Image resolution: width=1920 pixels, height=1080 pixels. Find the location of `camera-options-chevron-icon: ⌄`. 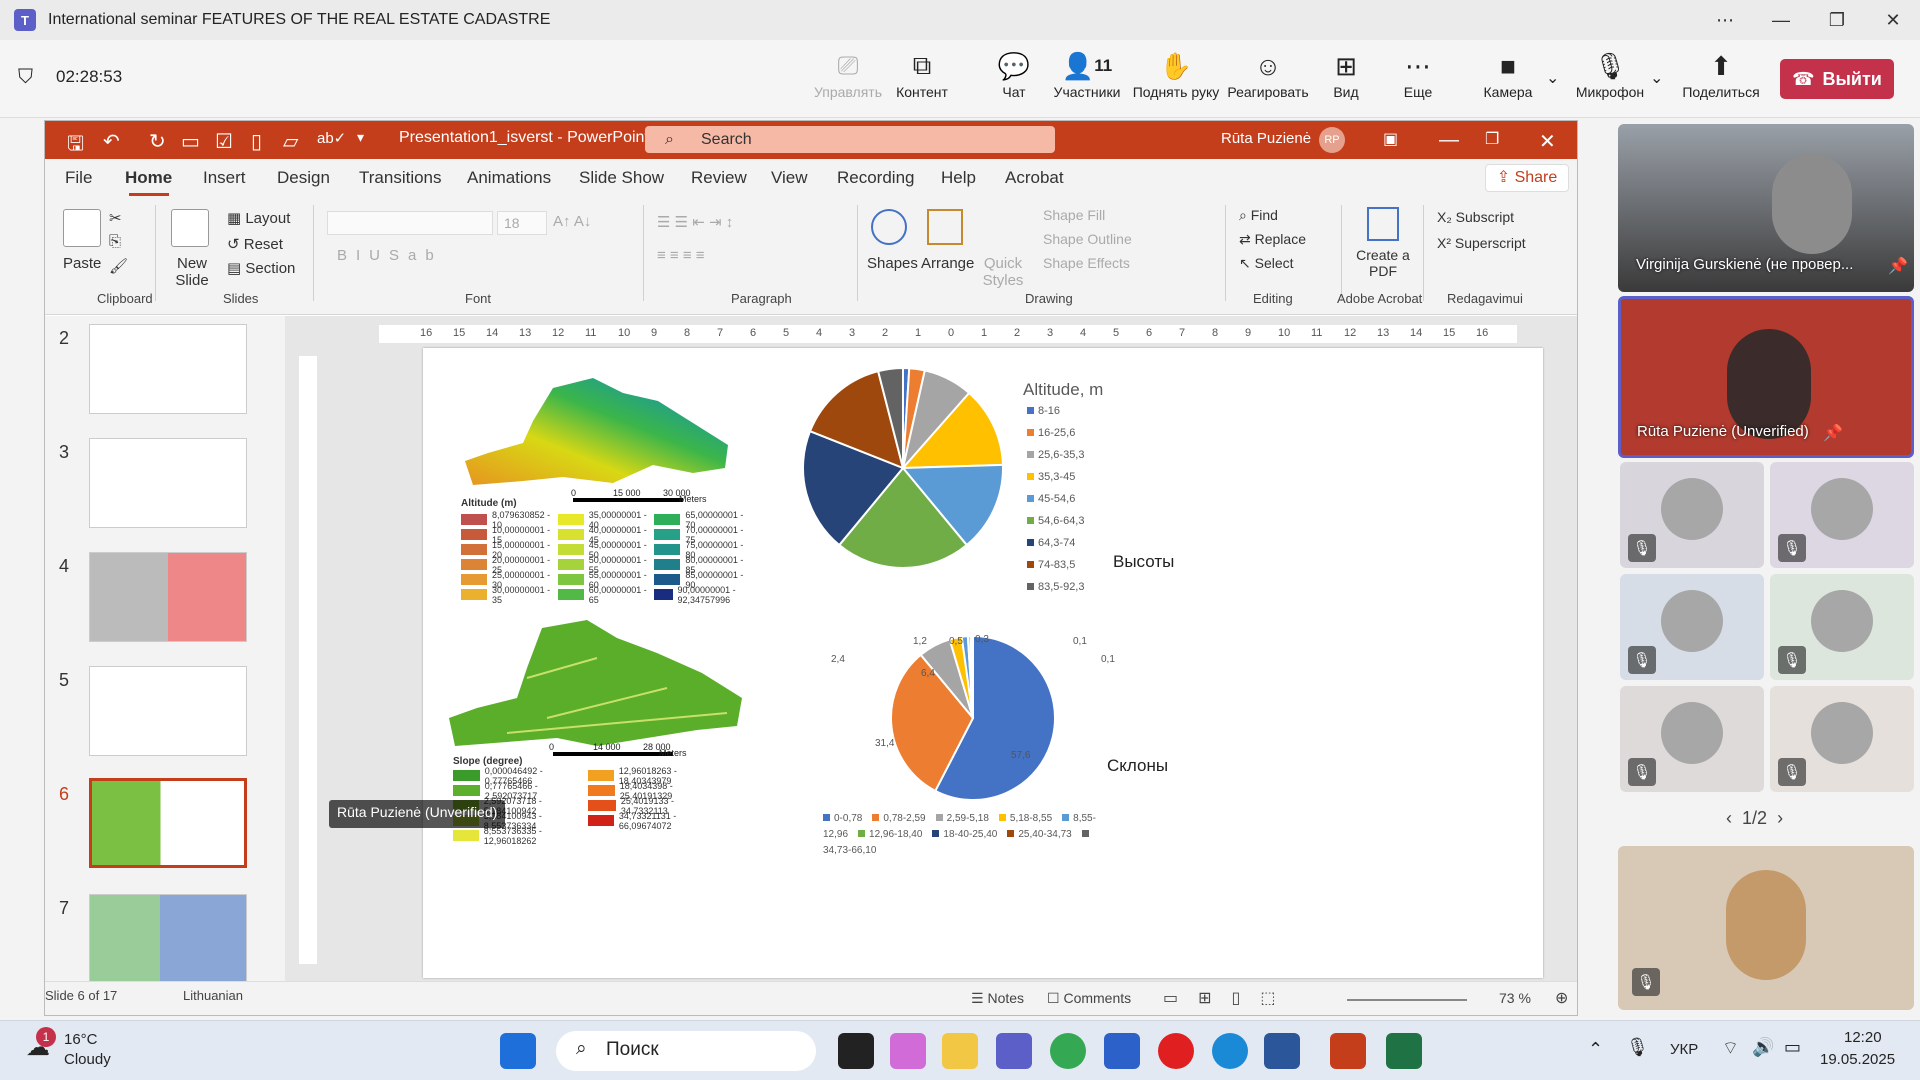

camera-options-chevron-icon: ⌄ is located at coordinates (1552, 78).